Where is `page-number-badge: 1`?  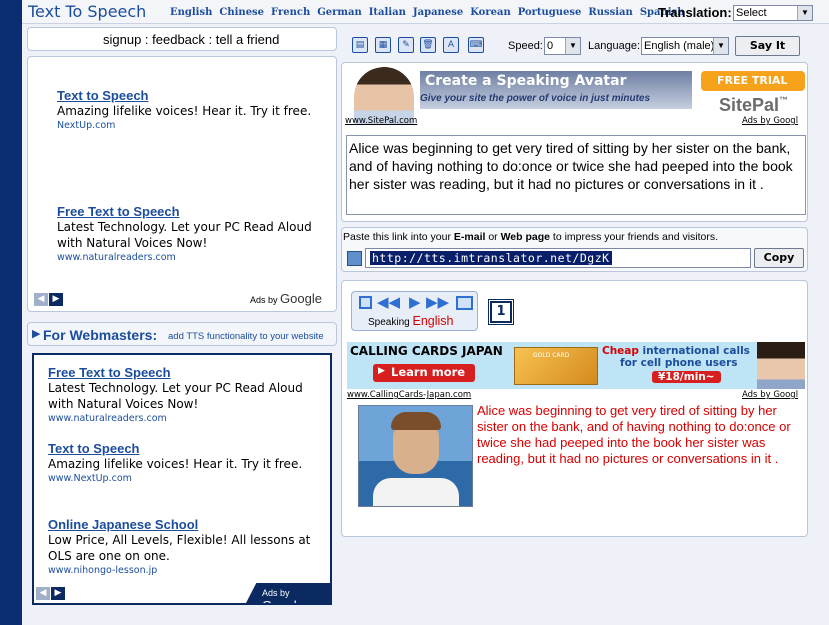 page-number-badge: 1 is located at coordinates (501, 312).